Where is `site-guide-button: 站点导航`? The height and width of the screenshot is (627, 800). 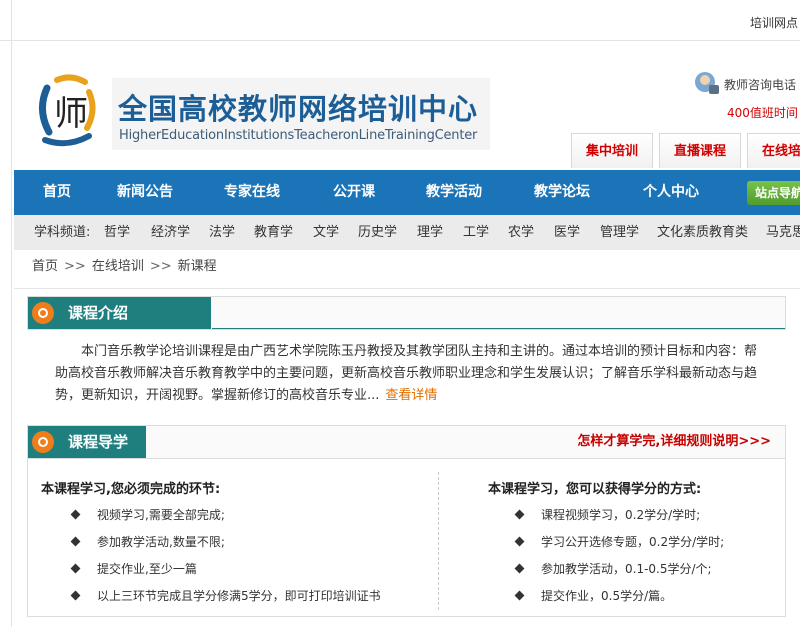 site-guide-button: 站点导航 is located at coordinates (773, 193).